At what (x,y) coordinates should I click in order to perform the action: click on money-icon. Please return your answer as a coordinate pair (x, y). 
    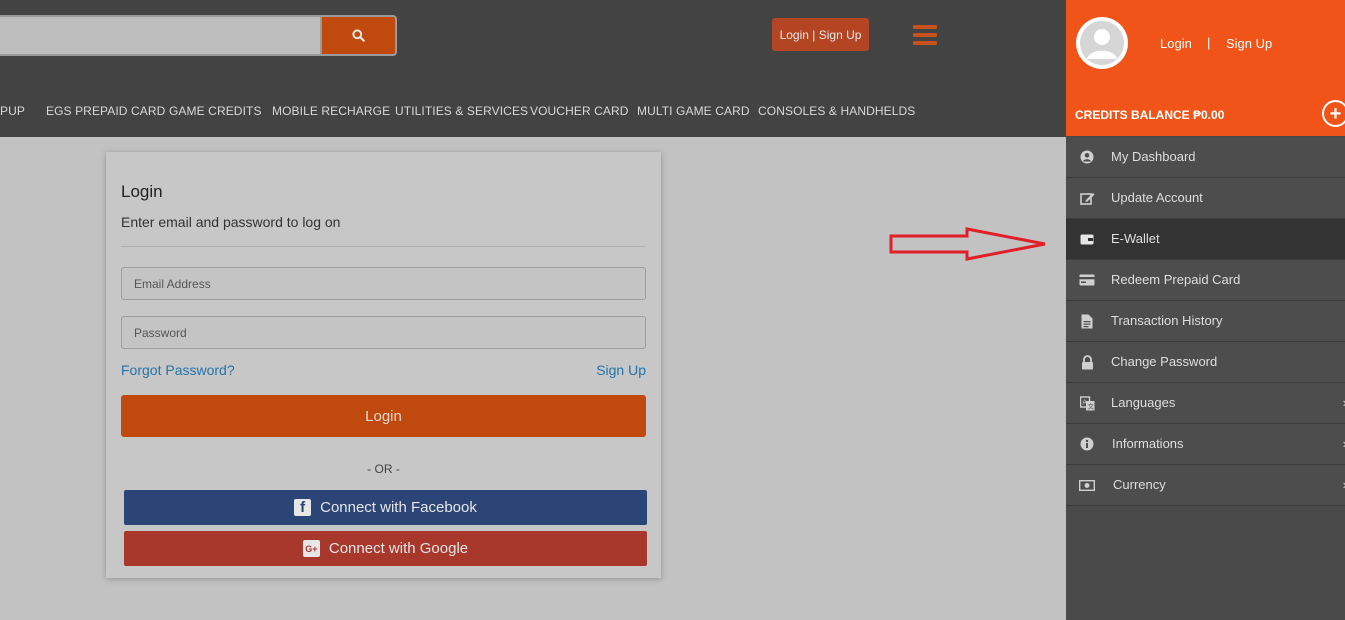
    Looking at the image, I should click on (1087, 485).